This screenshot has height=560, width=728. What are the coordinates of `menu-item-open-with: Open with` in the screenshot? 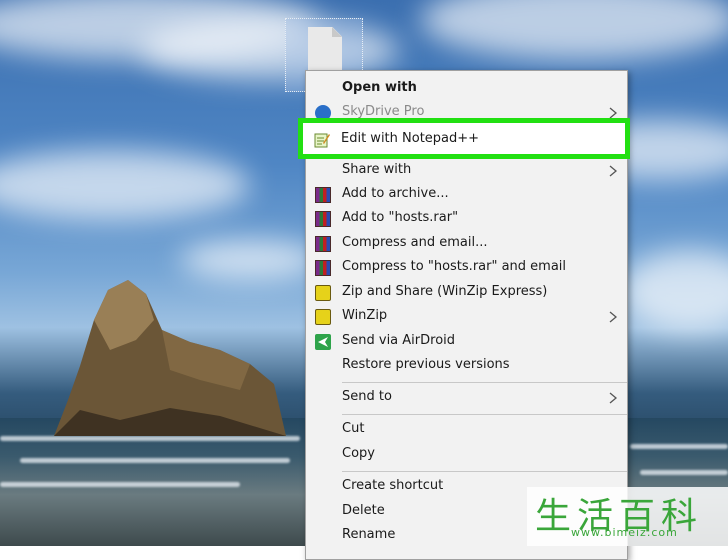 It's located at (466, 89).